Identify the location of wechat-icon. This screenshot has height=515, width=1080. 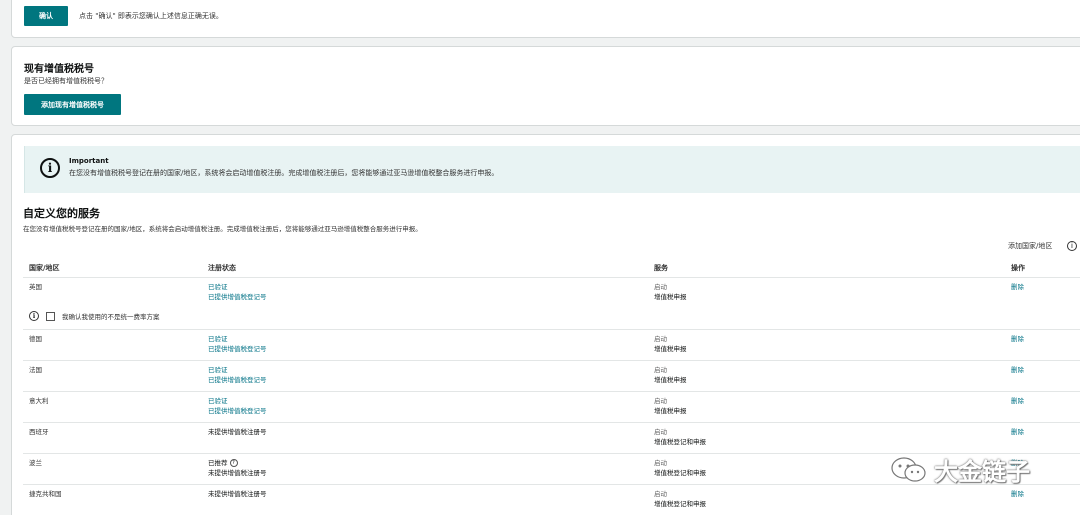
(908, 469).